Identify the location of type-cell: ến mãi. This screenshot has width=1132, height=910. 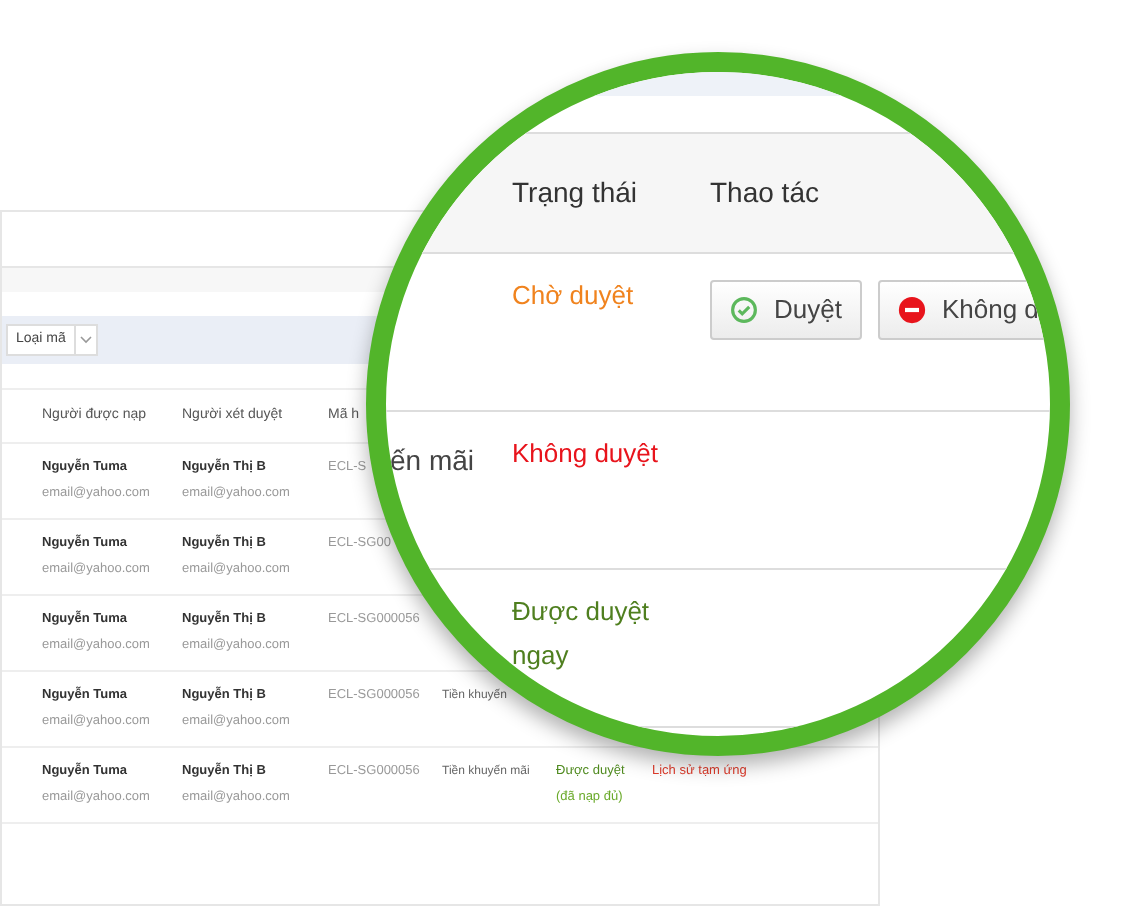
(432, 460).